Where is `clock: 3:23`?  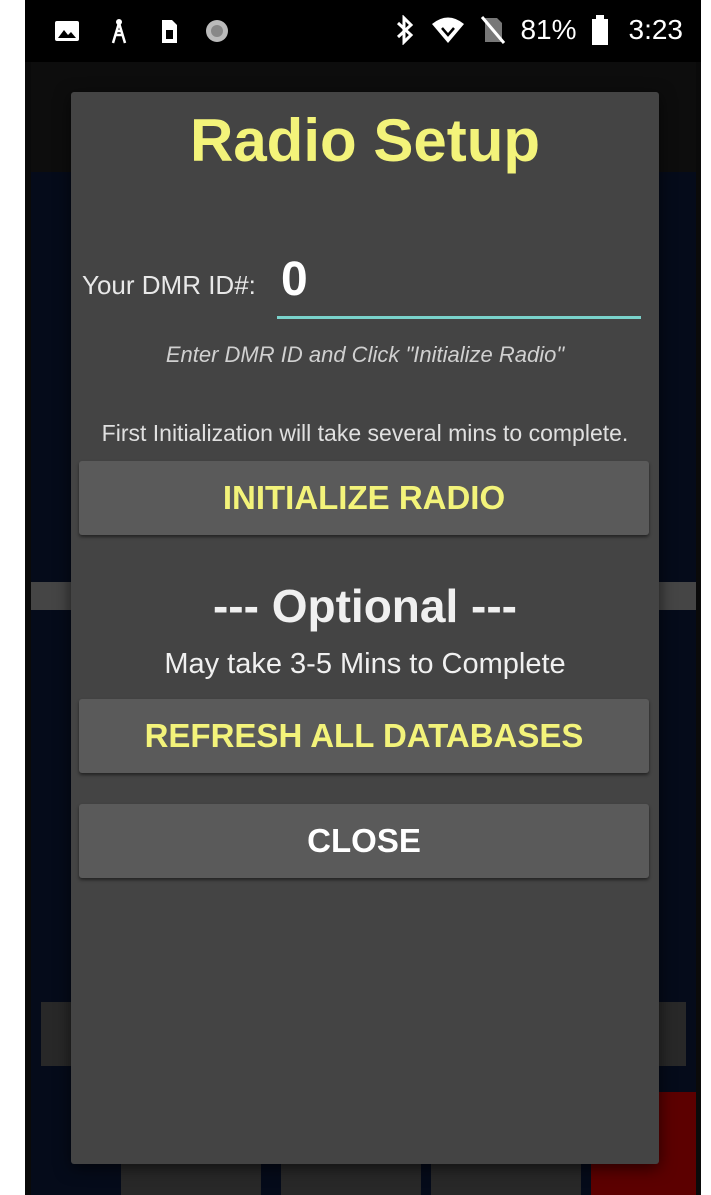
clock: 3:23 is located at coordinates (656, 29).